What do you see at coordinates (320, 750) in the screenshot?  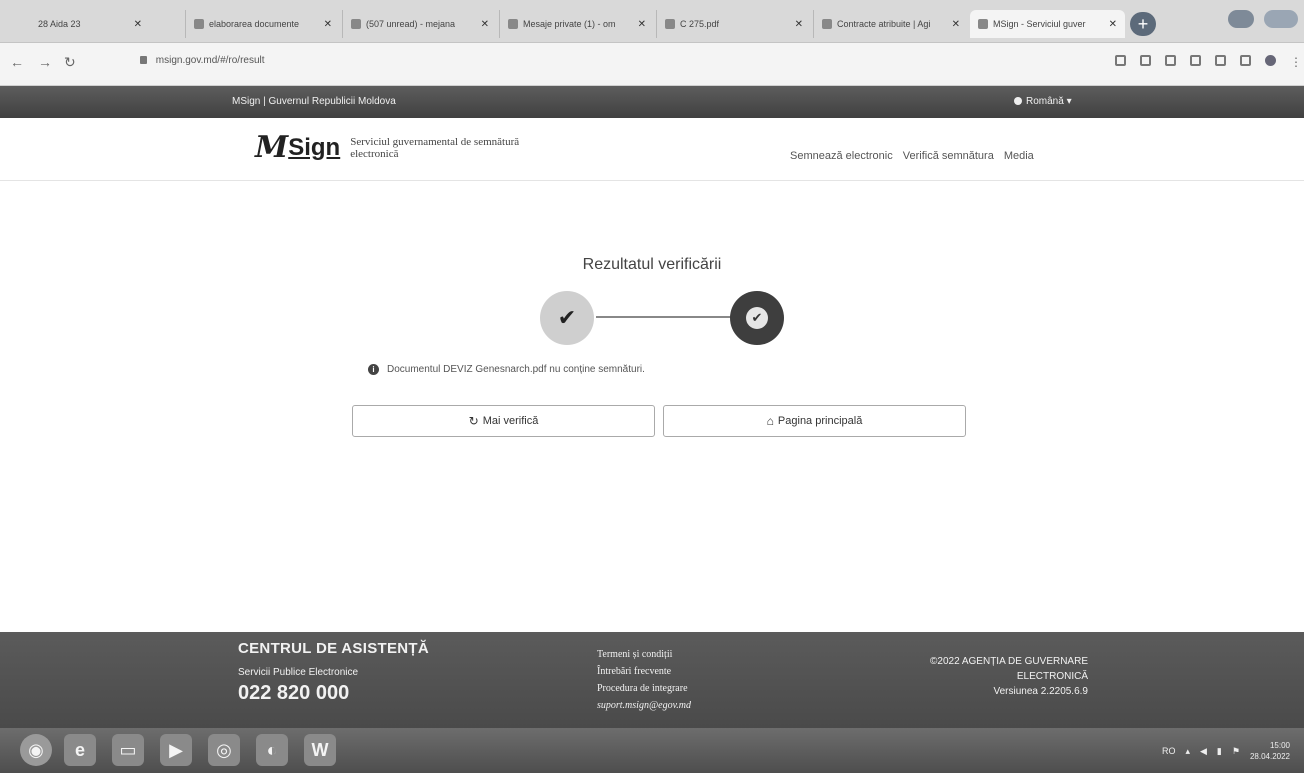 I see `word-icon: W` at bounding box center [320, 750].